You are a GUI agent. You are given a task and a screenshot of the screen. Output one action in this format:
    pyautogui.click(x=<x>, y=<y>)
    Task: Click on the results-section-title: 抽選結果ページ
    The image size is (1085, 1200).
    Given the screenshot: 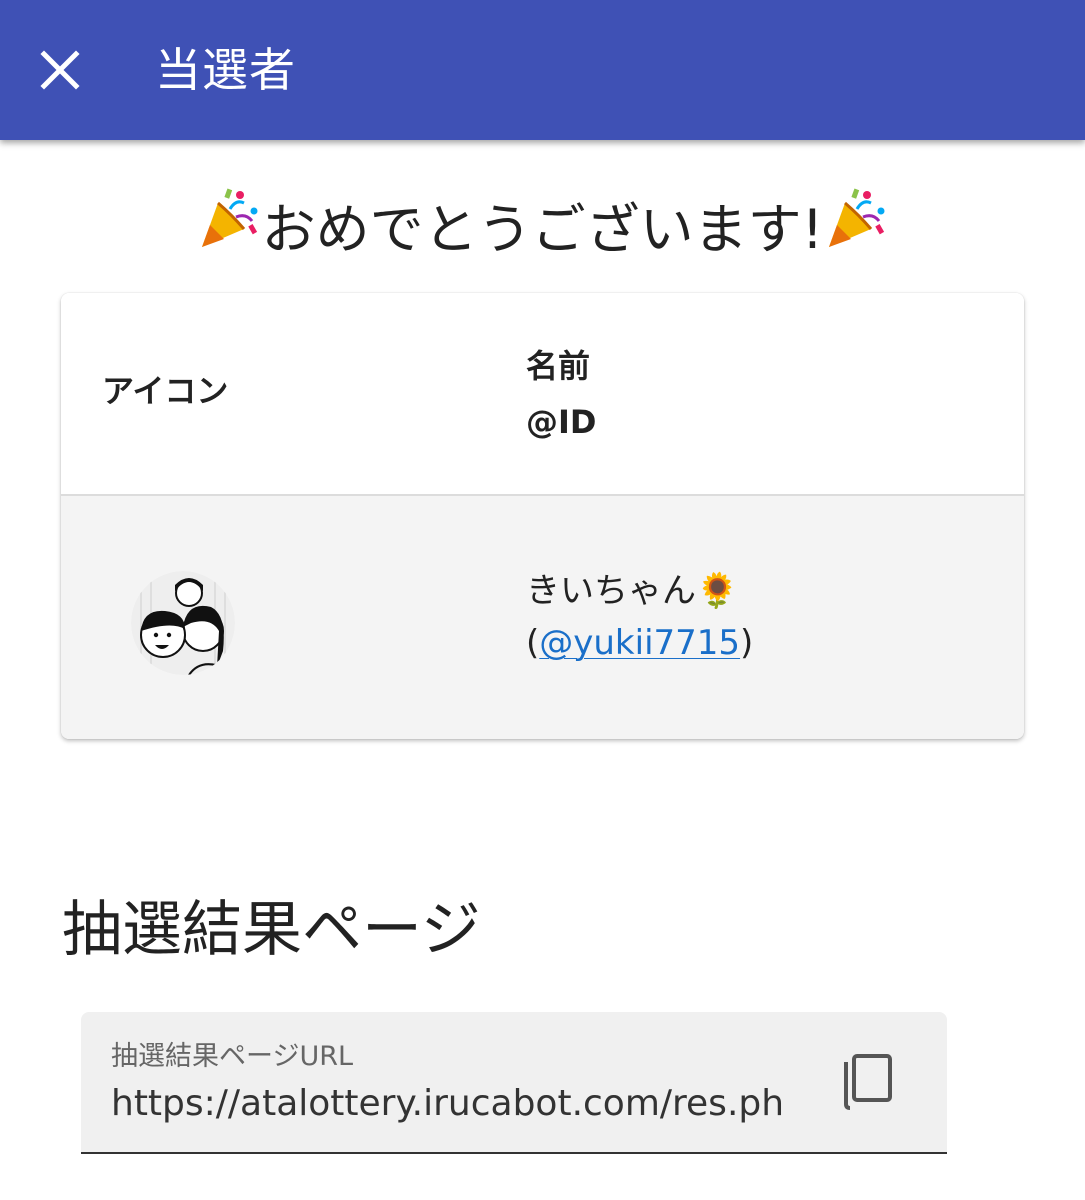 What is the action you would take?
    pyautogui.click(x=271, y=930)
    